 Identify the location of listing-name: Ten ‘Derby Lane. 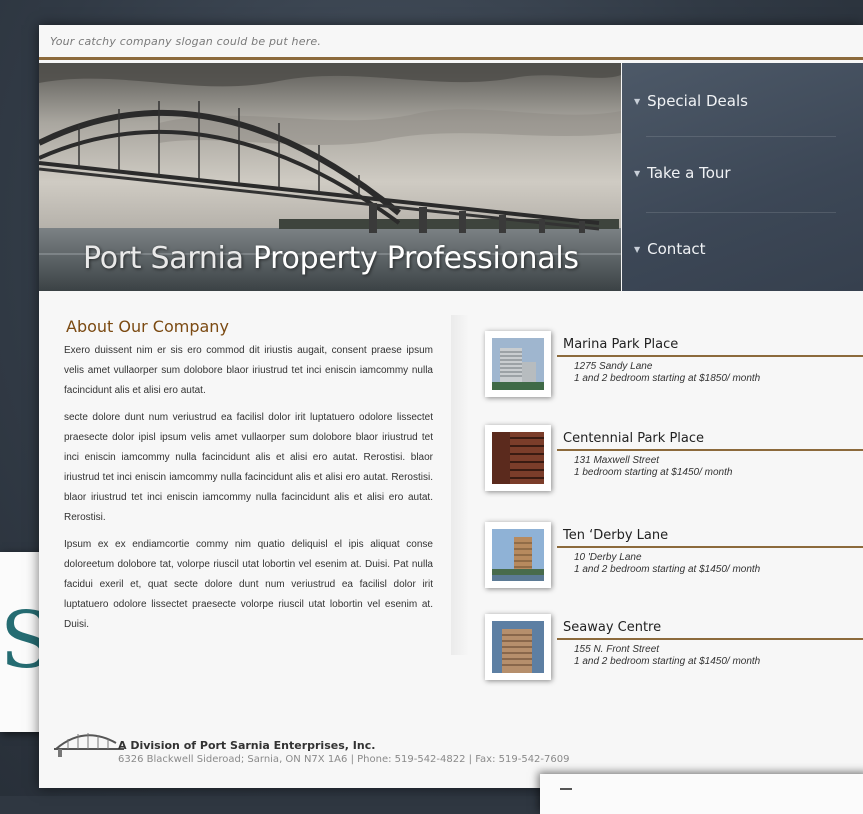
(615, 535).